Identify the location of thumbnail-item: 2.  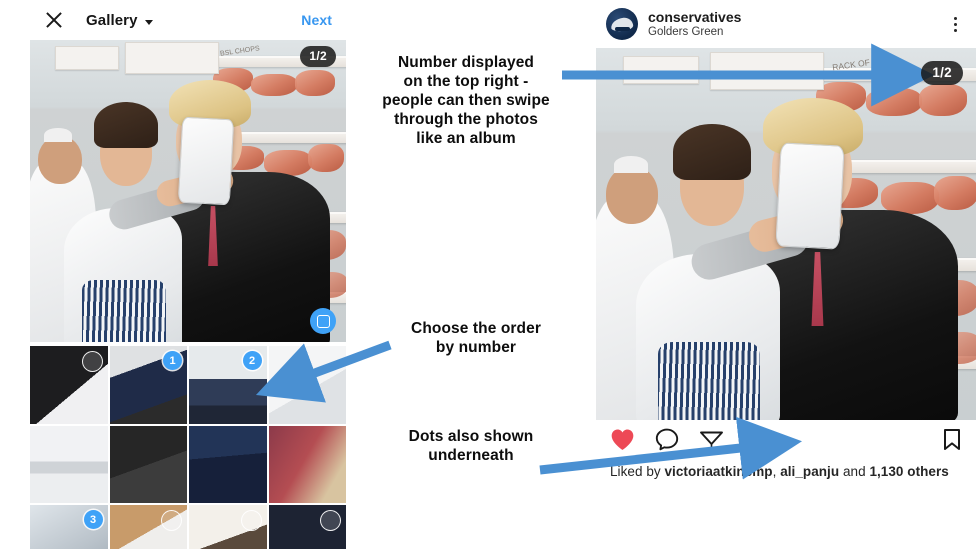
(228, 385).